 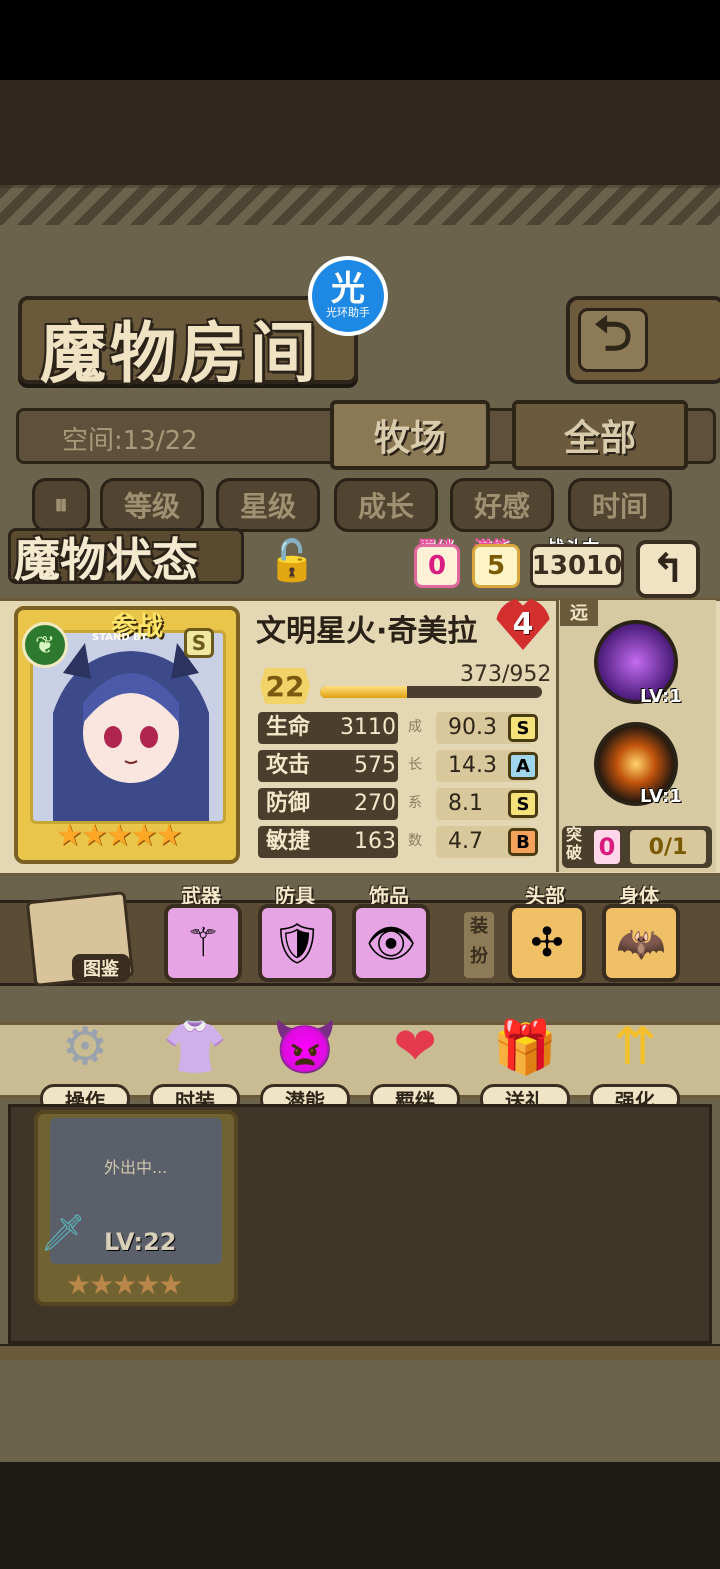 I want to click on demon-silhouette-icon: 👿, so click(x=305, y=1047).